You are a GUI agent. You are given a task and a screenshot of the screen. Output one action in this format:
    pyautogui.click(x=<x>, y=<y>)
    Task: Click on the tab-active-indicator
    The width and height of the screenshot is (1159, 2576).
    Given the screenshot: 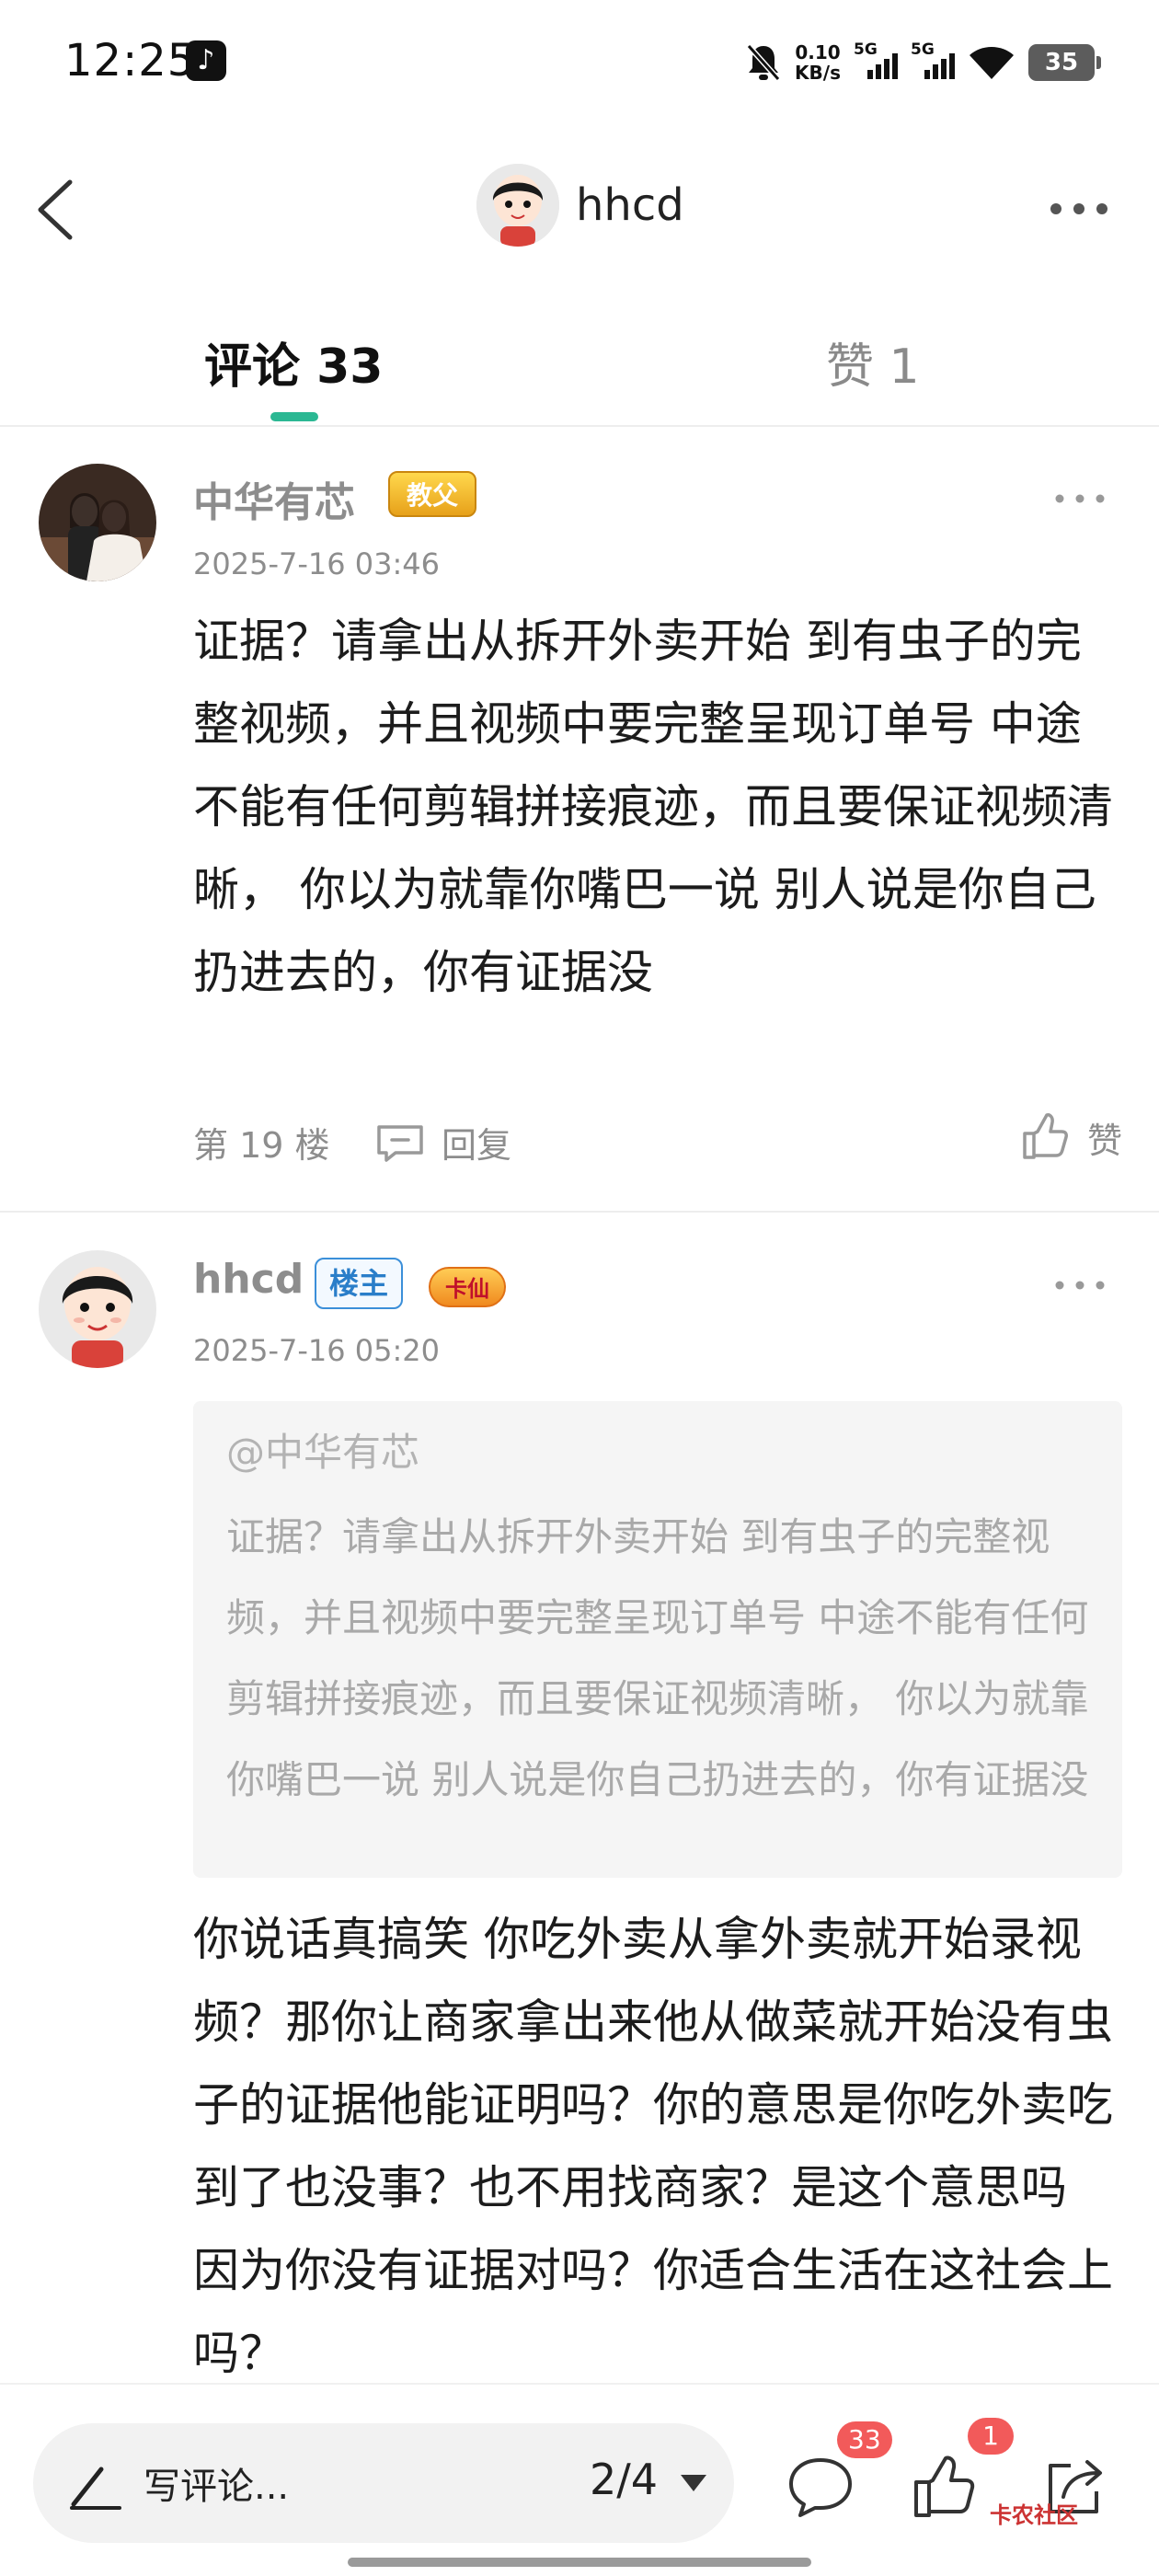 What is the action you would take?
    pyautogui.click(x=294, y=416)
    